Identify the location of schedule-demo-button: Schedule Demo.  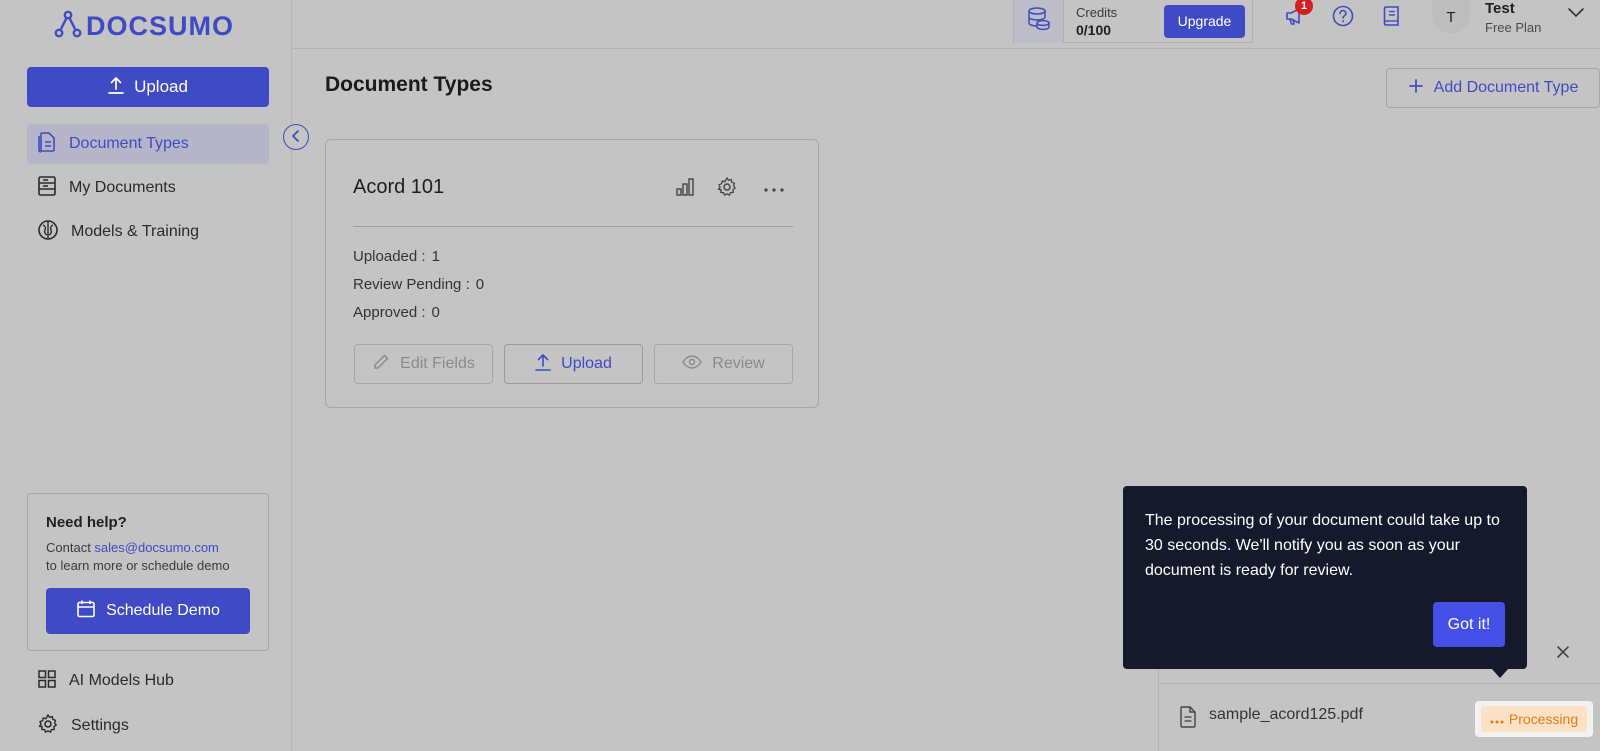
(148, 611).